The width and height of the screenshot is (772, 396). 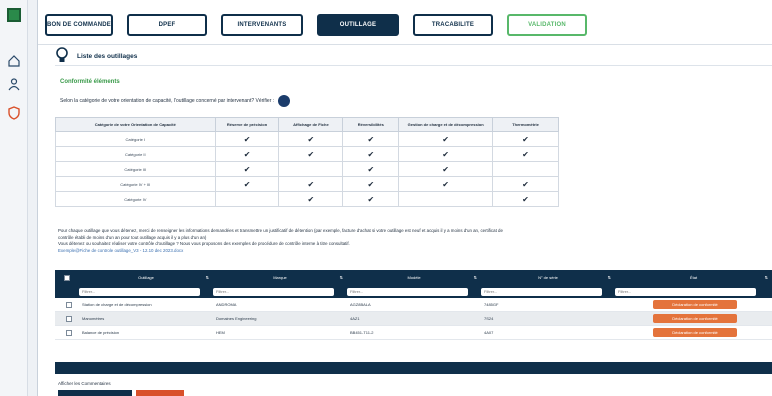 I want to click on col-label: N° de série, so click(x=548, y=277).